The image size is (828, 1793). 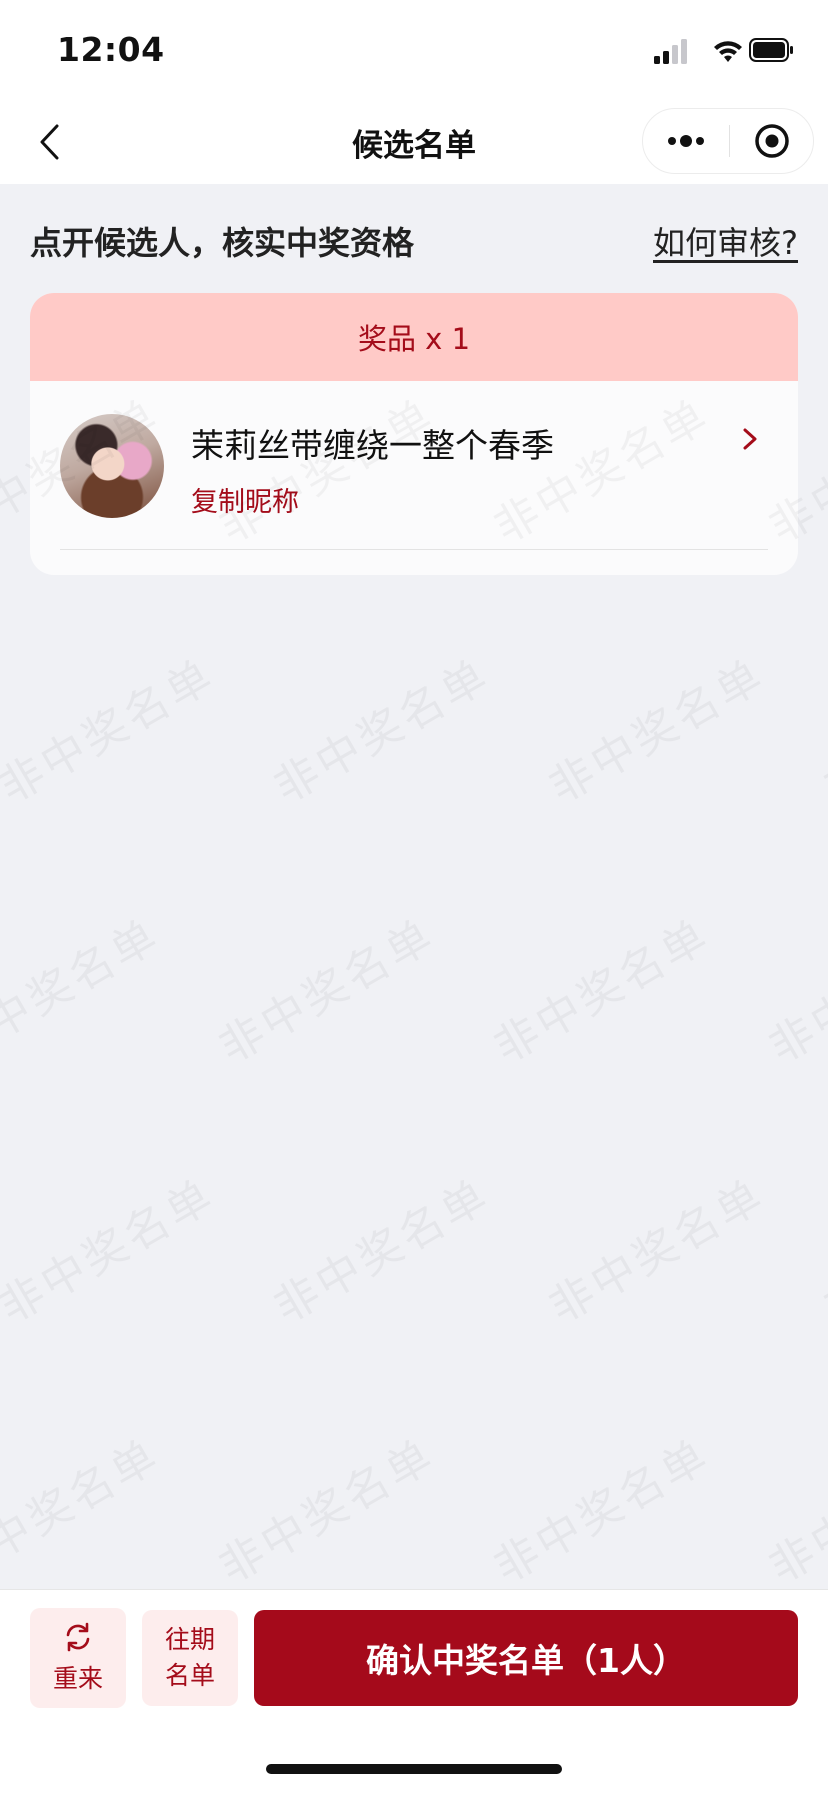 I want to click on close-miniprogram-button, so click(x=772, y=141).